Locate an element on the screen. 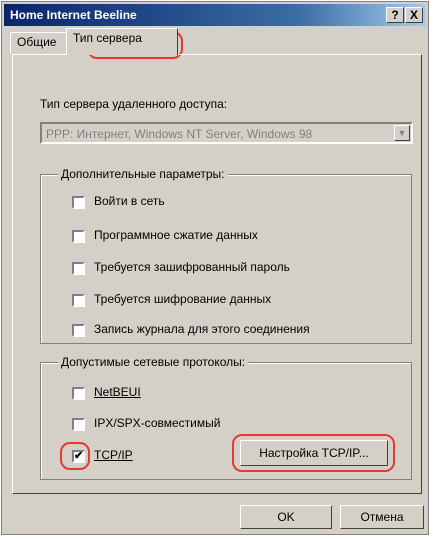 This screenshot has width=433, height=539. ok-button: OK is located at coordinates (286, 517).